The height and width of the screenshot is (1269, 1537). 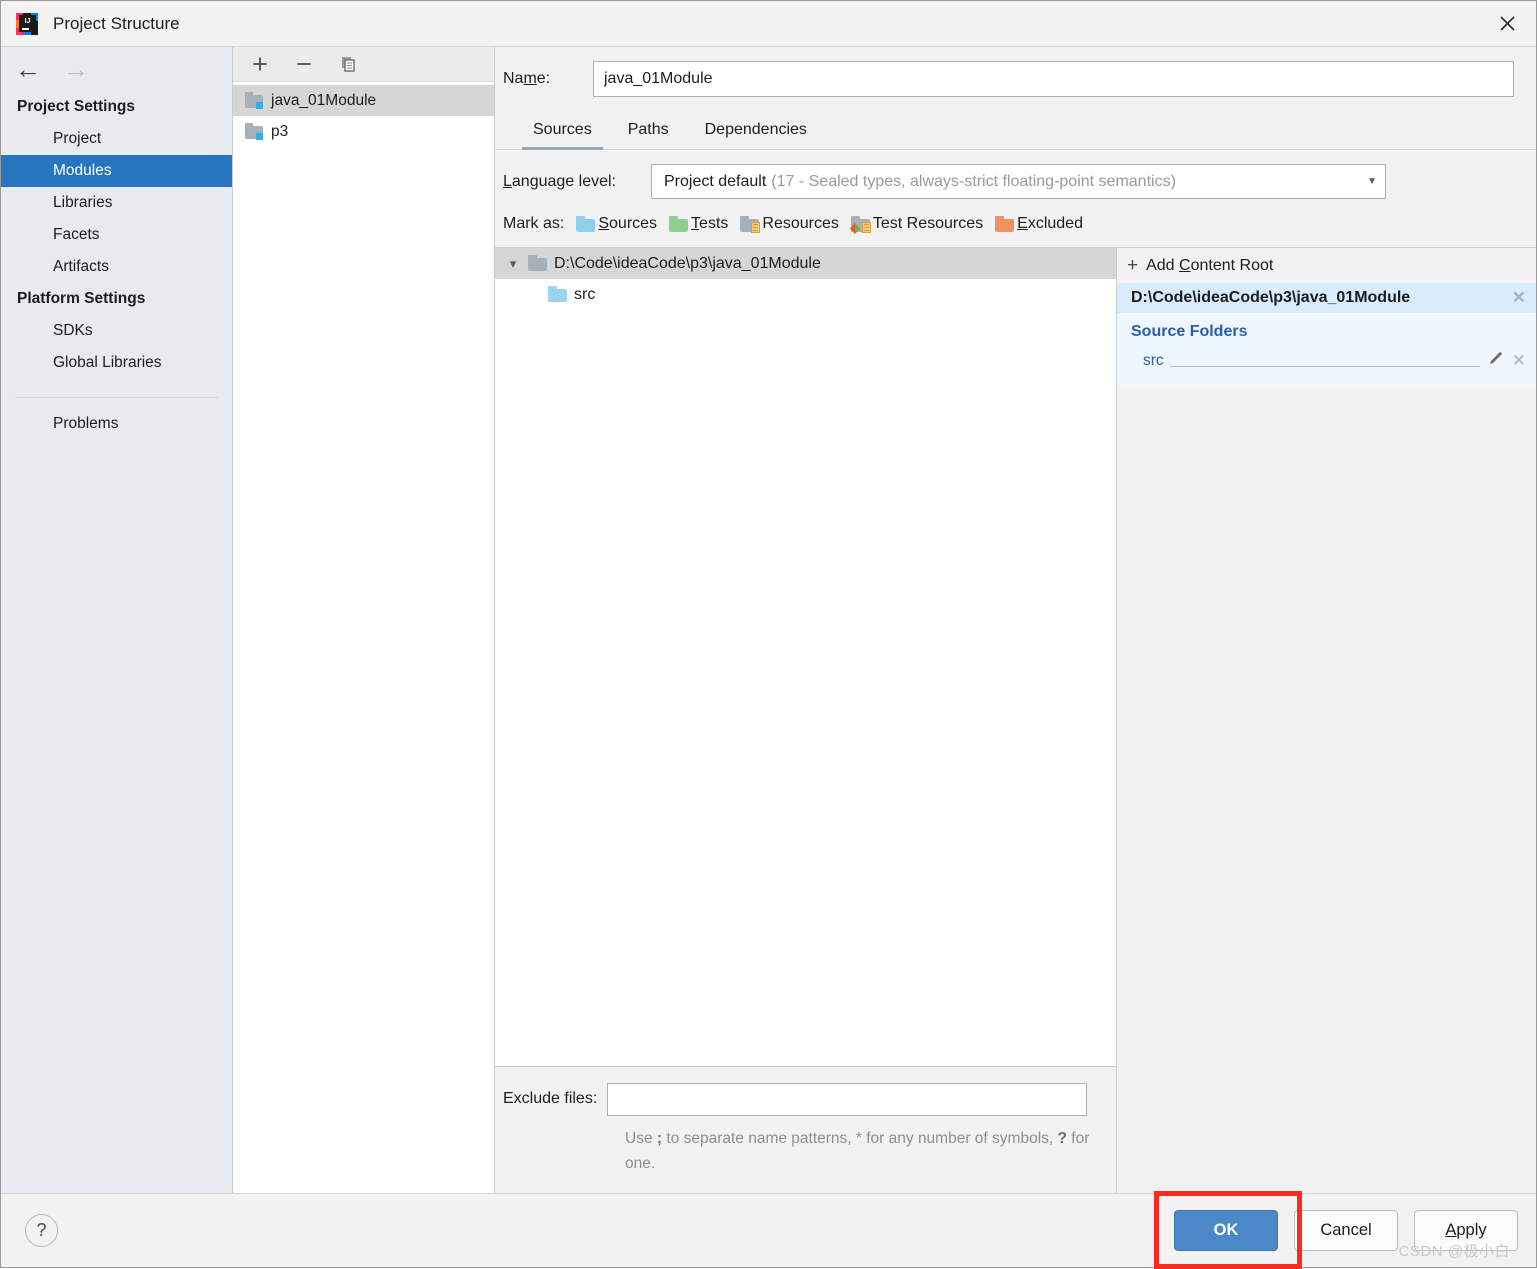 I want to click on mark-as-tests: Tests, so click(x=698, y=224).